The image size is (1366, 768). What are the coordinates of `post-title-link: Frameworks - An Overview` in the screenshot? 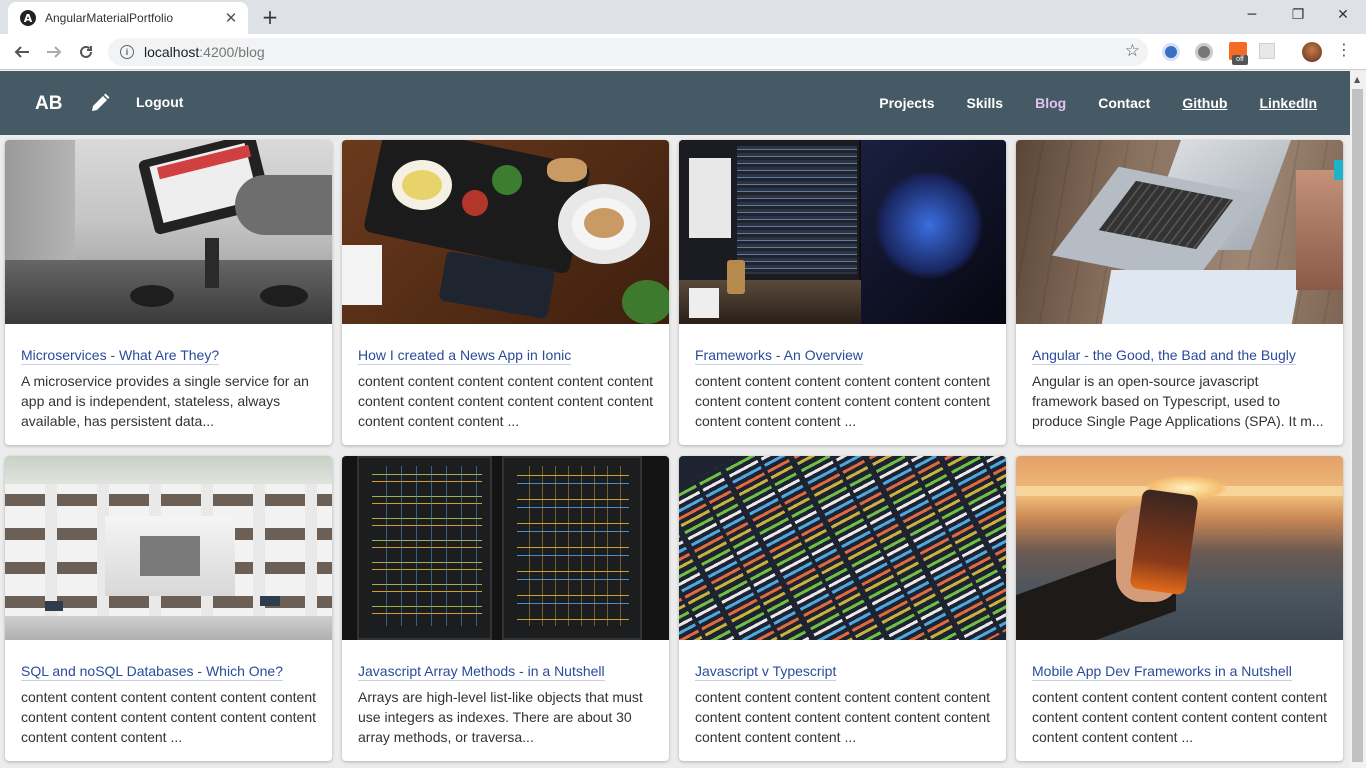 It's located at (779, 356).